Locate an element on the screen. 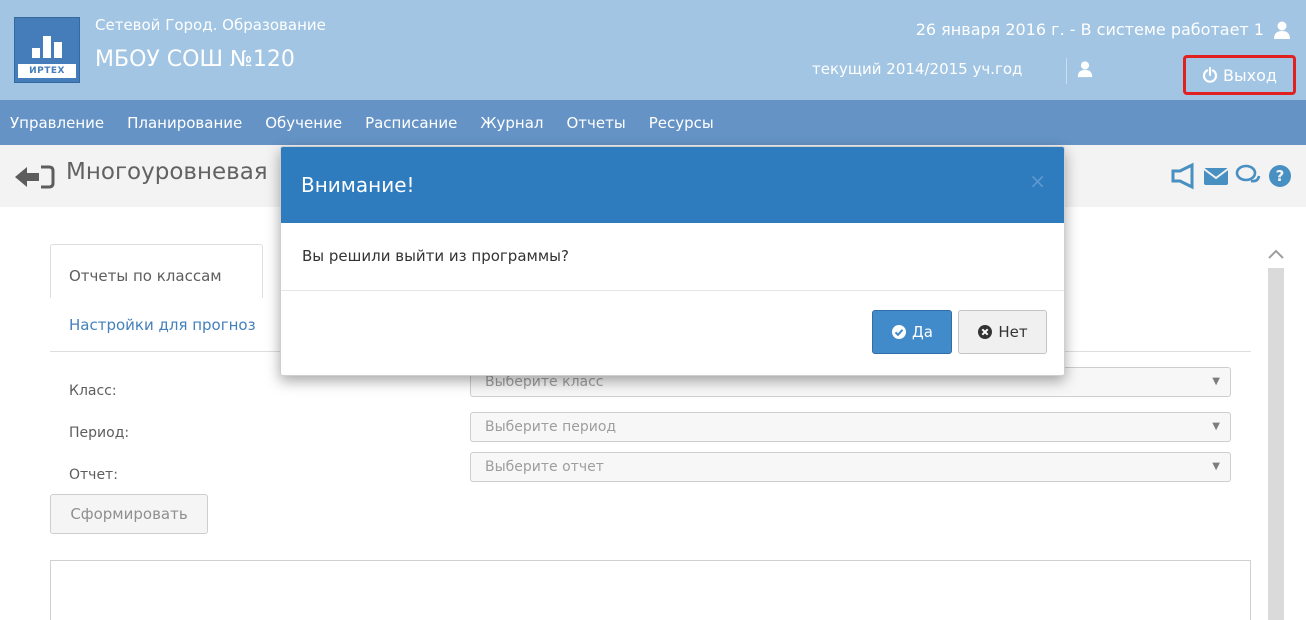  yes-button: Да is located at coordinates (912, 332).